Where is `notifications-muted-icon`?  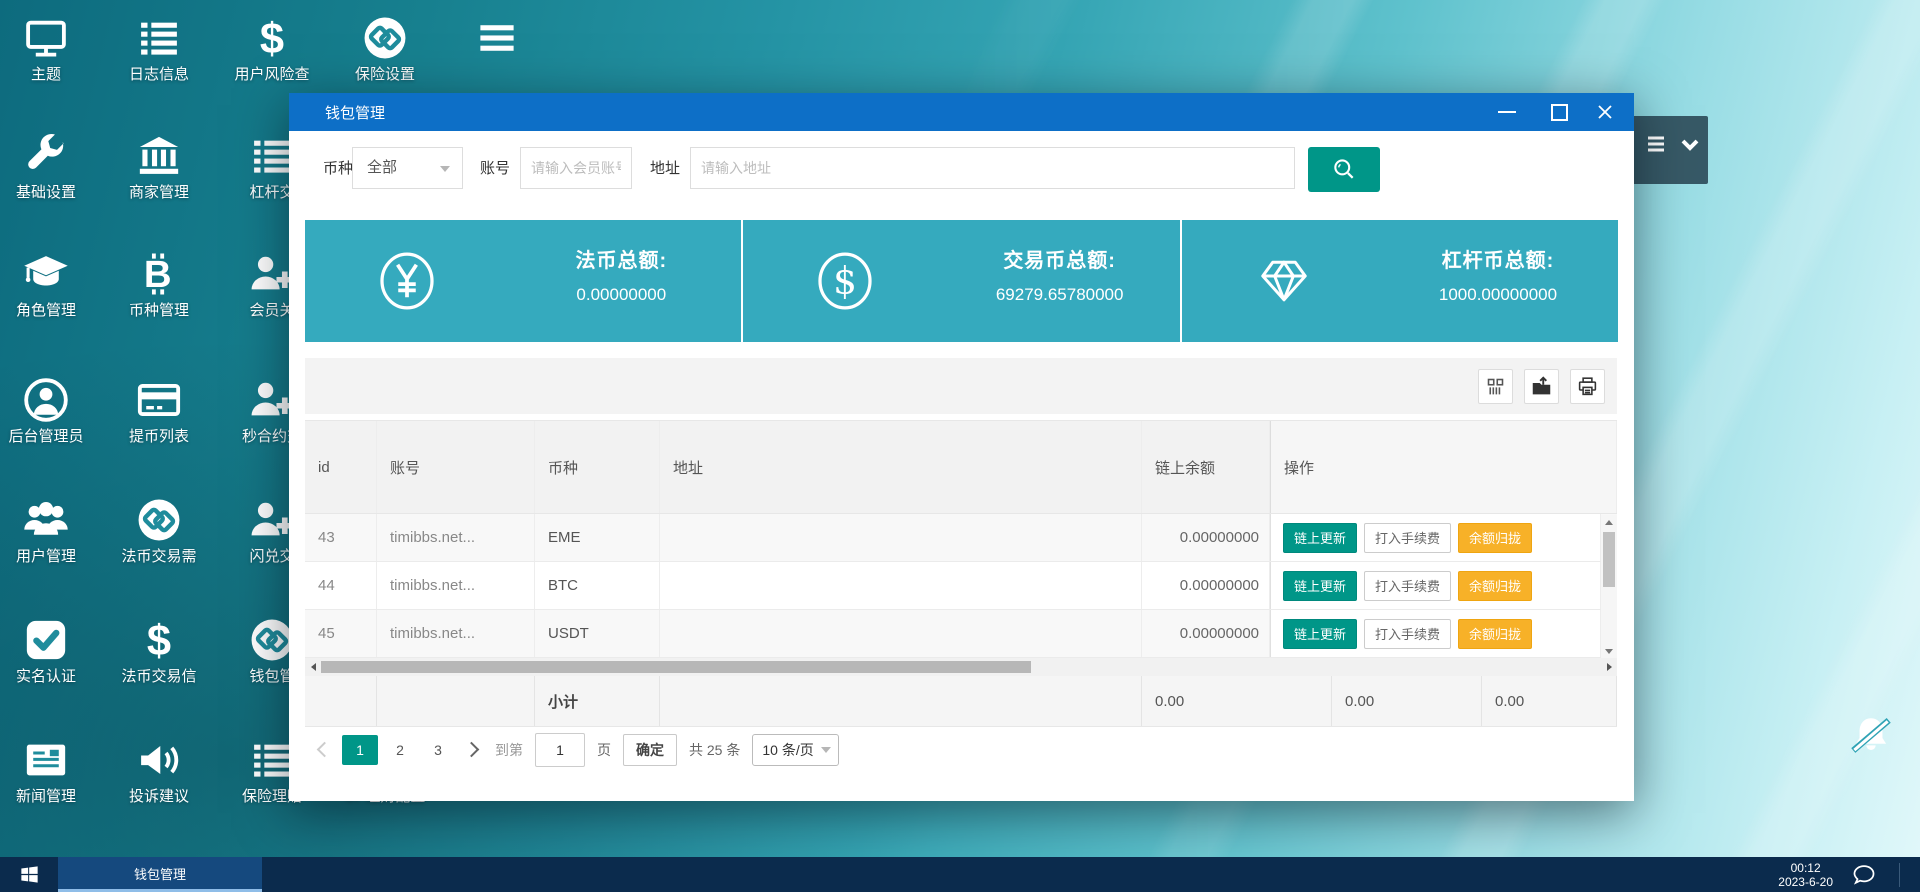 notifications-muted-icon is located at coordinates (1871, 737).